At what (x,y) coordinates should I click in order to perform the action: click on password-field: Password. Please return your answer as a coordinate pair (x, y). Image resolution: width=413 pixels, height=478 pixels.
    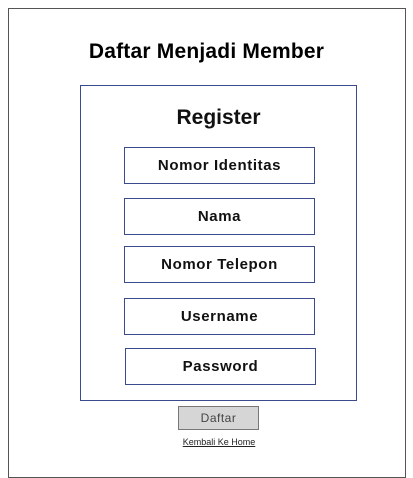
    Looking at the image, I should click on (220, 366).